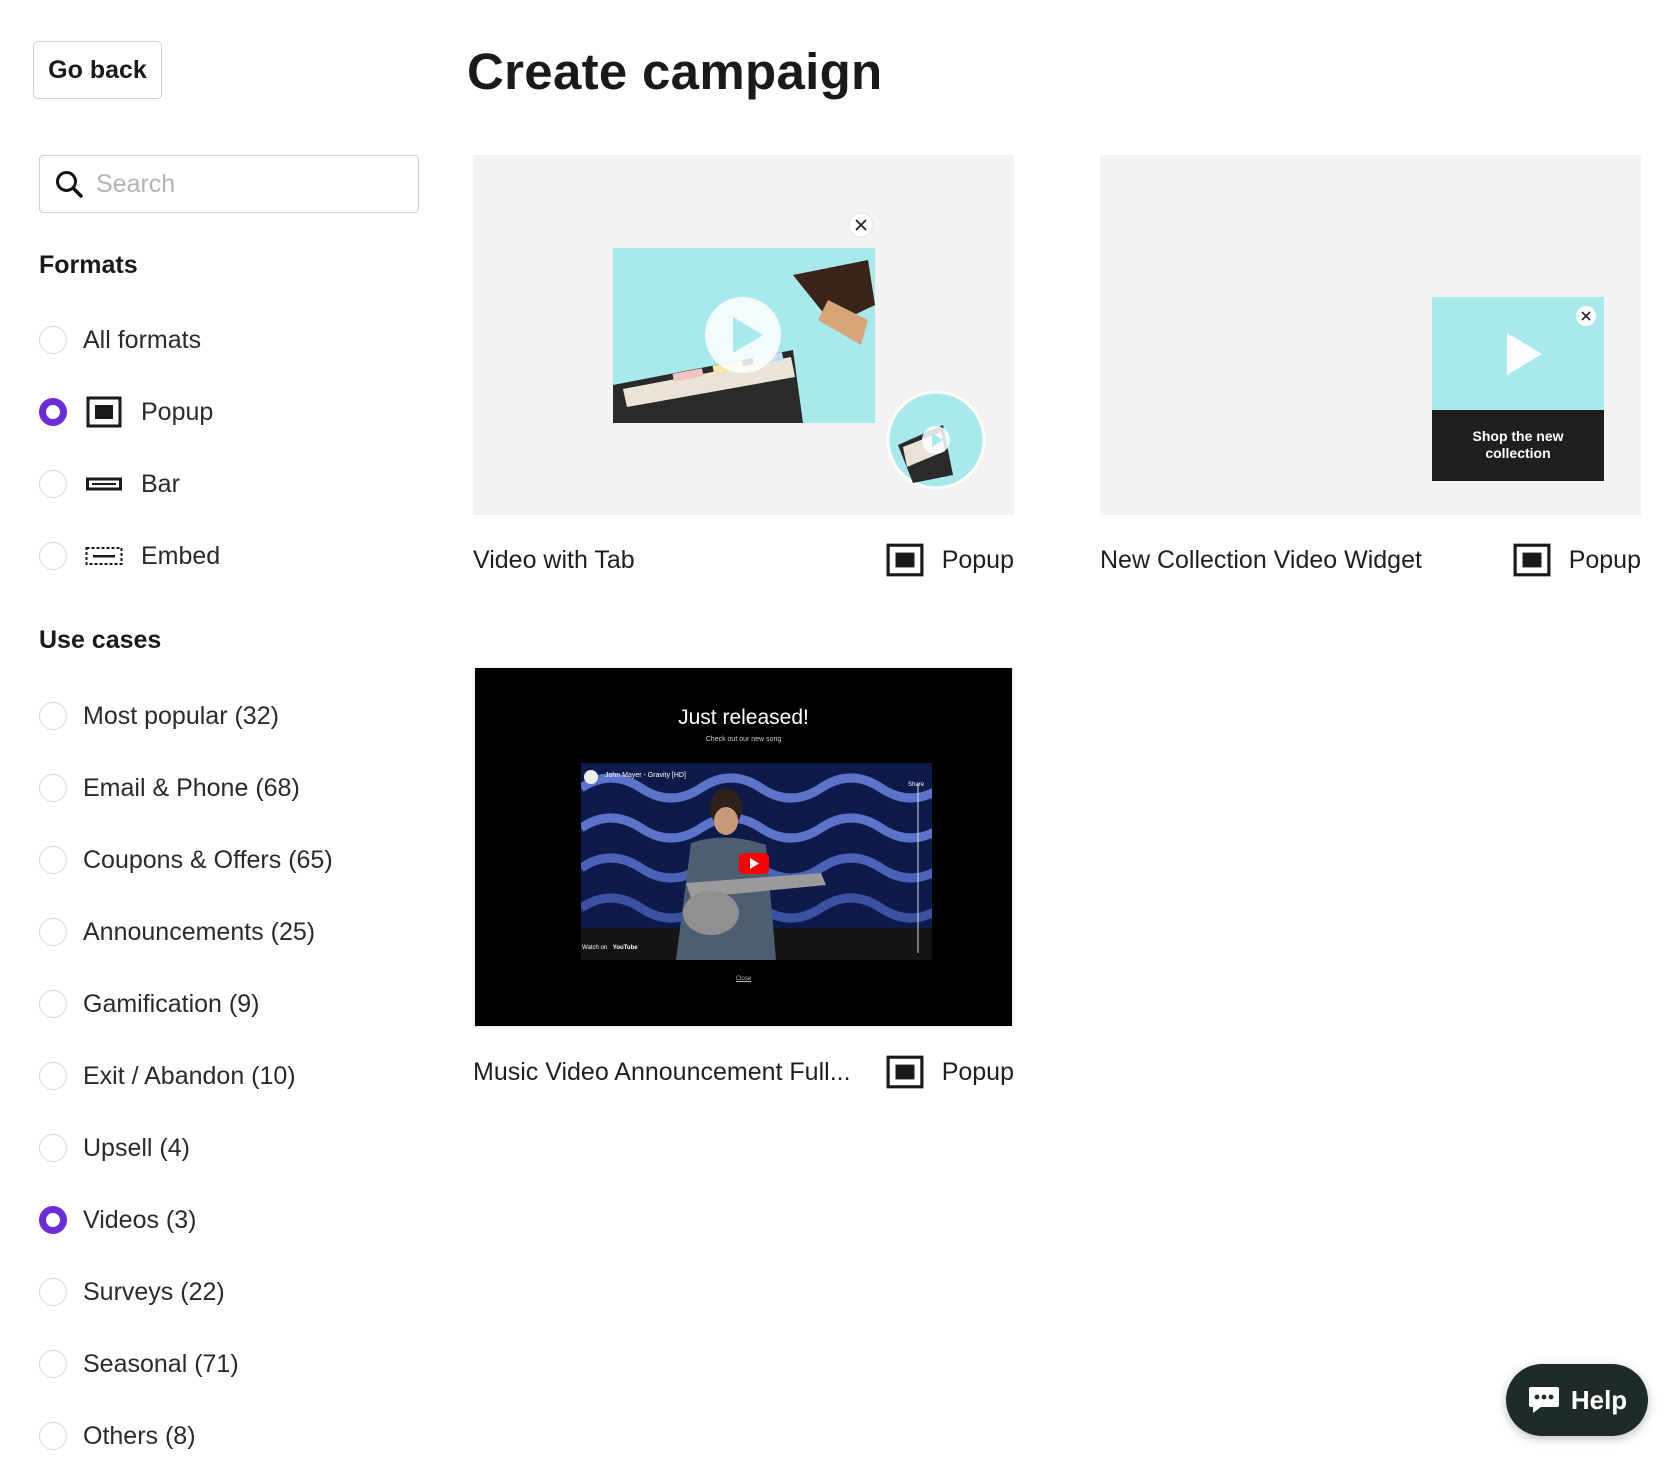  I want to click on use-case-option: Seasonal (71), so click(186, 1364).